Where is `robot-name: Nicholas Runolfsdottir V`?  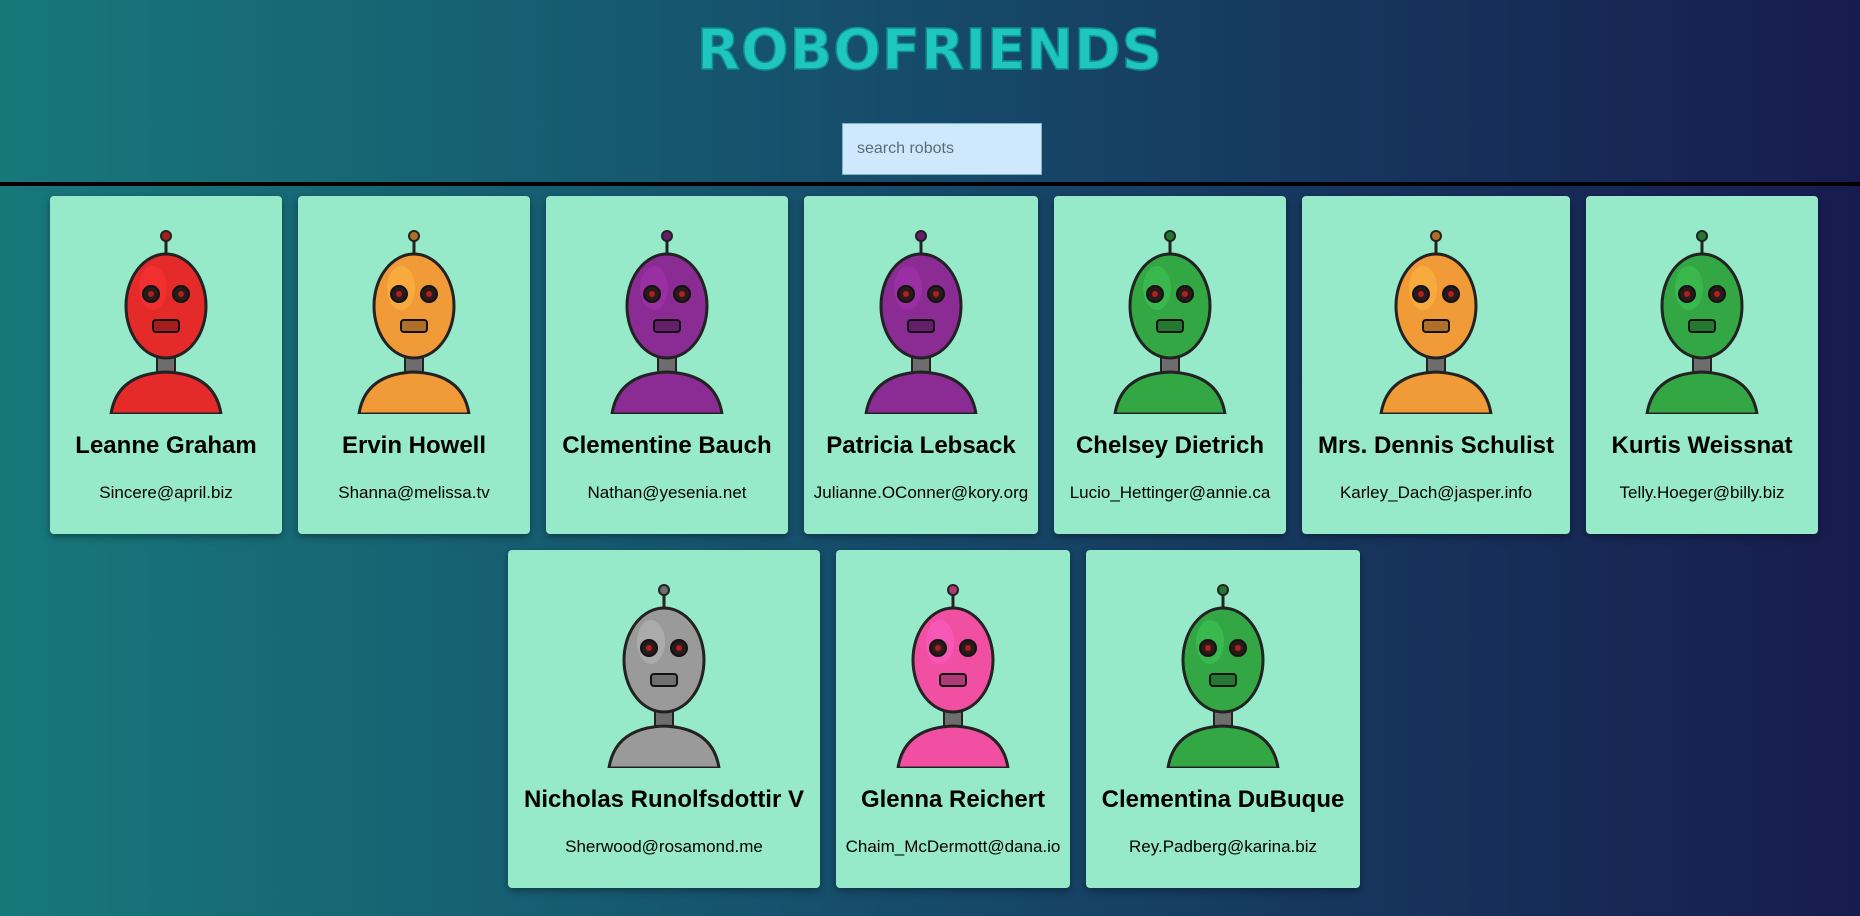 robot-name: Nicholas Runolfsdottir V is located at coordinates (663, 799).